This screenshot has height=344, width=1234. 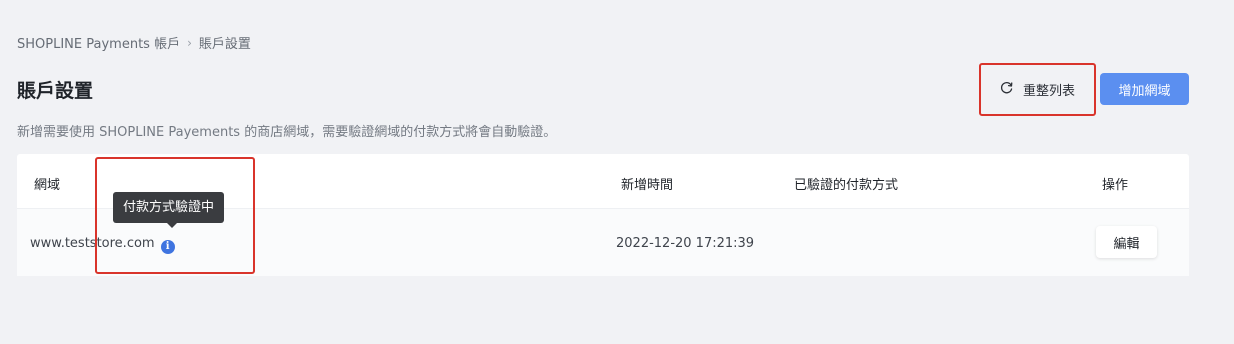 What do you see at coordinates (647, 185) in the screenshot?
I see `column-header-created-at: 新增時間` at bounding box center [647, 185].